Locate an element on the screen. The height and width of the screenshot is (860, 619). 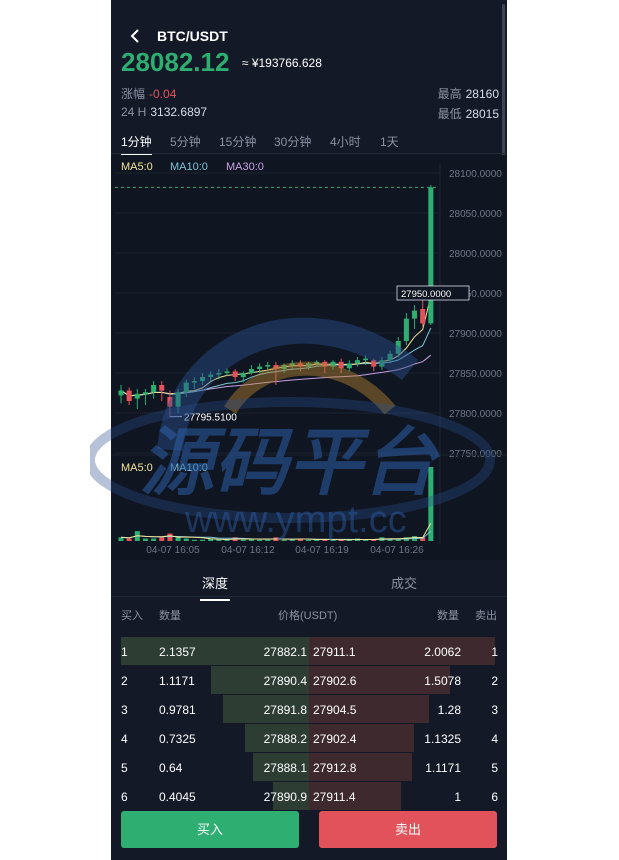
y-tick-label: 27800.0000 is located at coordinates (475, 414).